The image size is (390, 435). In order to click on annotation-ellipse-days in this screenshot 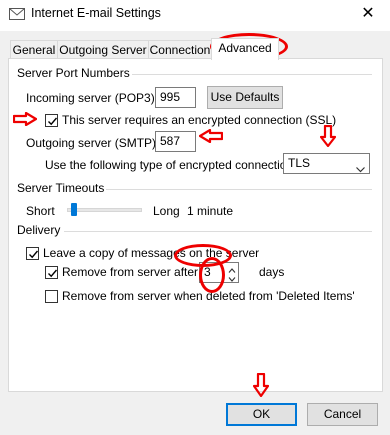, I will do `click(212, 275)`.